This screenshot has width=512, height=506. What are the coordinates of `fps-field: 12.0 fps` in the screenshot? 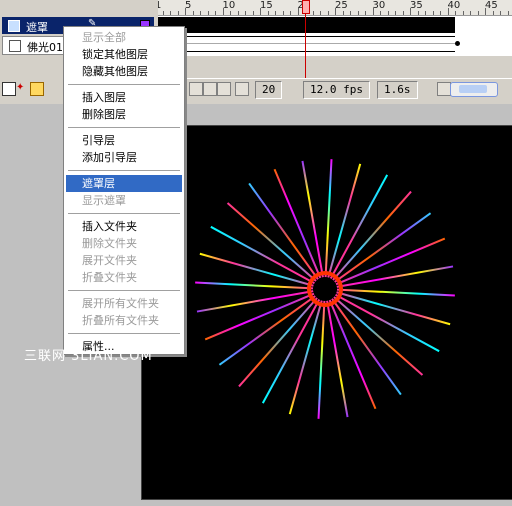 It's located at (336, 90).